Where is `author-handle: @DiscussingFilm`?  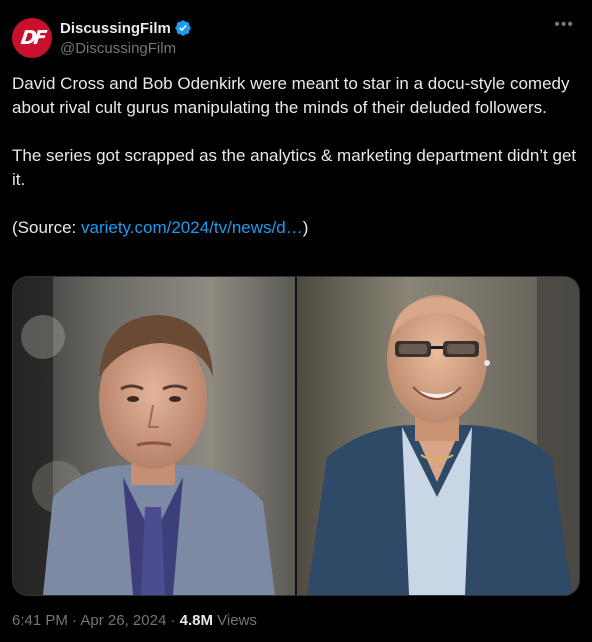 author-handle: @DiscussingFilm is located at coordinates (118, 48).